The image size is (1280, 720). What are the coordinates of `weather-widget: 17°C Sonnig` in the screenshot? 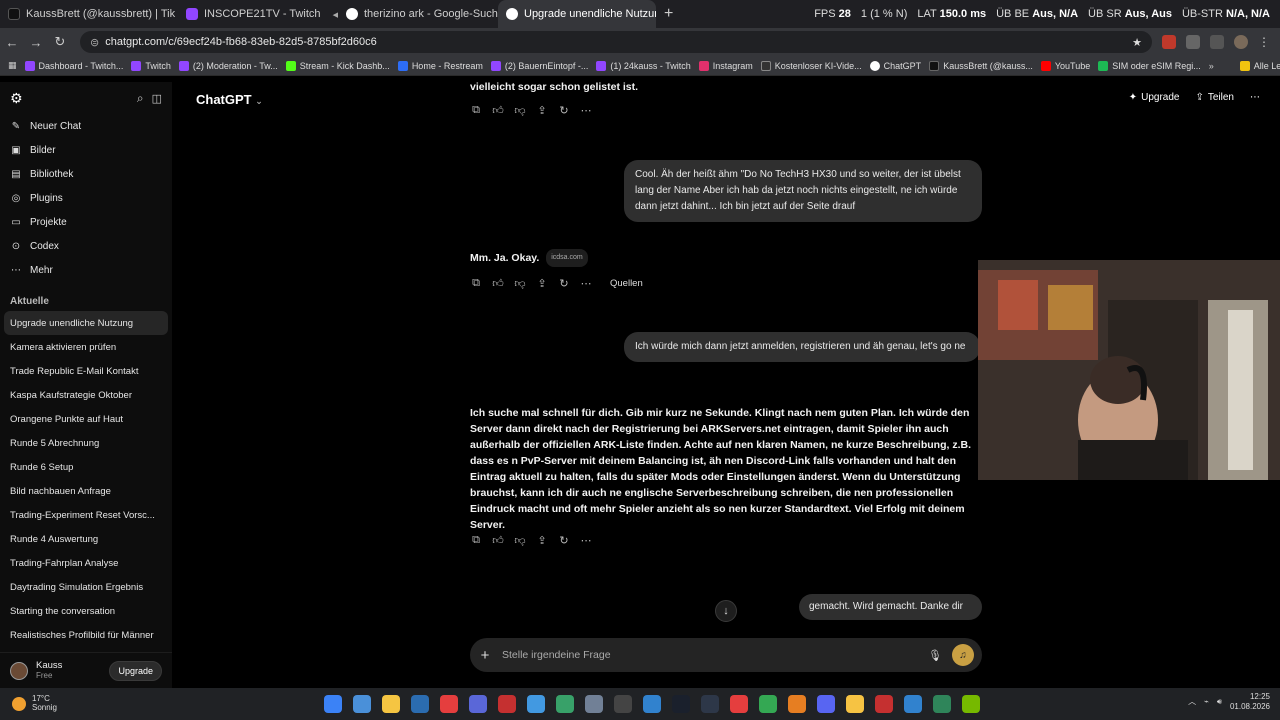 It's located at (28, 703).